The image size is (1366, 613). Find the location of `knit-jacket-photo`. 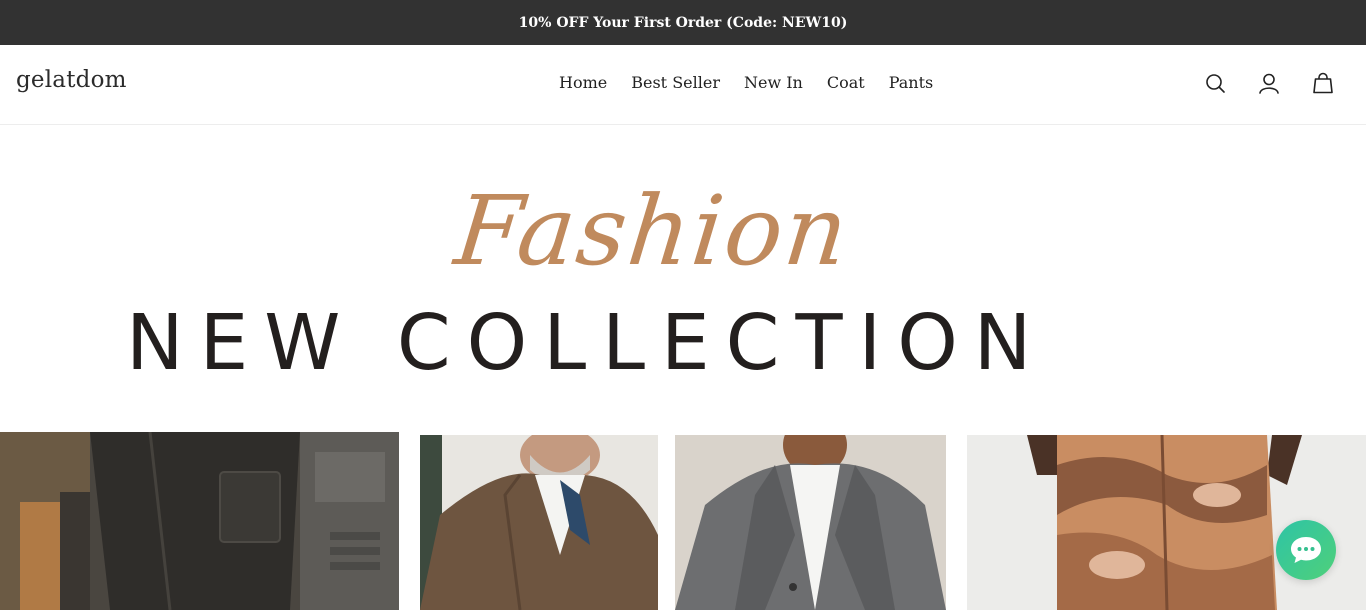

knit-jacket-photo is located at coordinates (539, 524).